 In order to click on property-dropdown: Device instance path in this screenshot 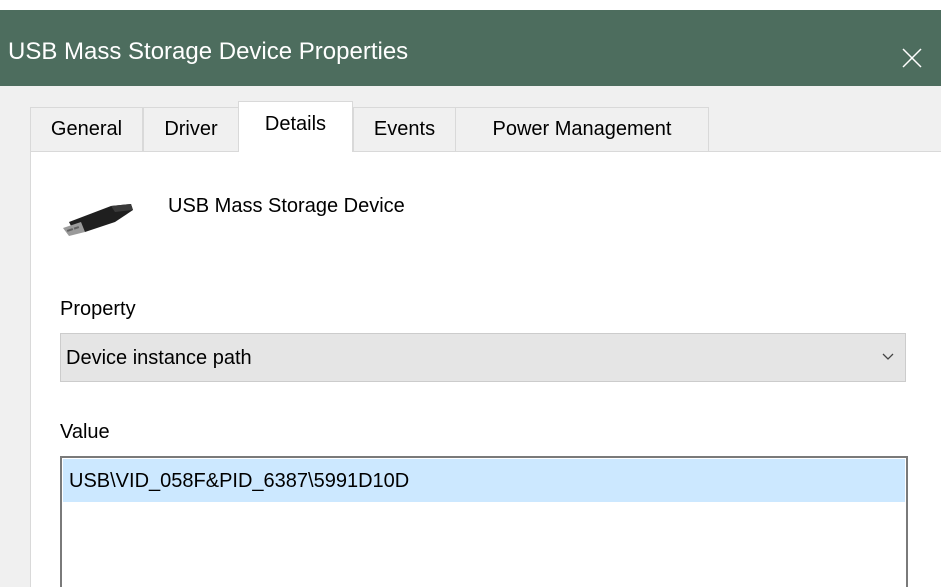, I will do `click(483, 357)`.